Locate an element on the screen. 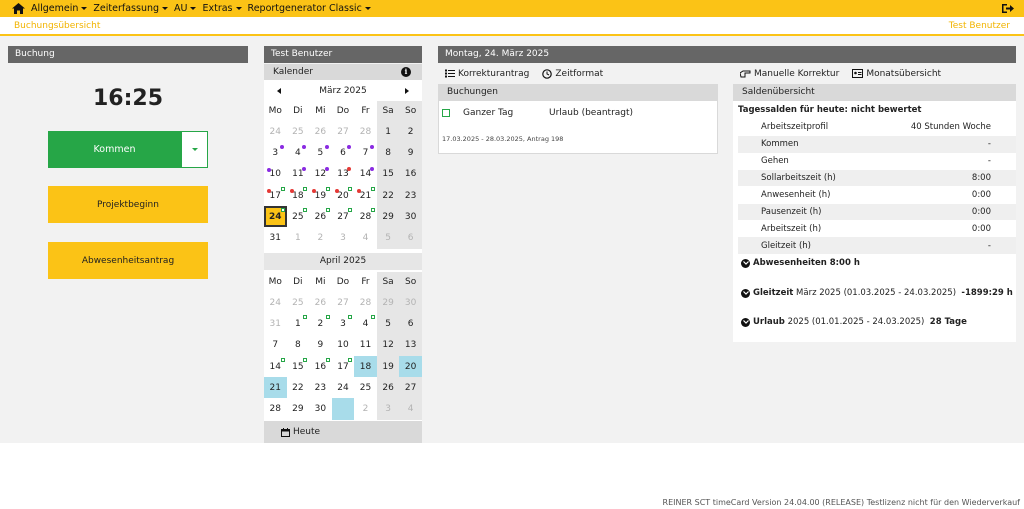 The image size is (1024, 509). calendar-day is located at coordinates (343, 409).